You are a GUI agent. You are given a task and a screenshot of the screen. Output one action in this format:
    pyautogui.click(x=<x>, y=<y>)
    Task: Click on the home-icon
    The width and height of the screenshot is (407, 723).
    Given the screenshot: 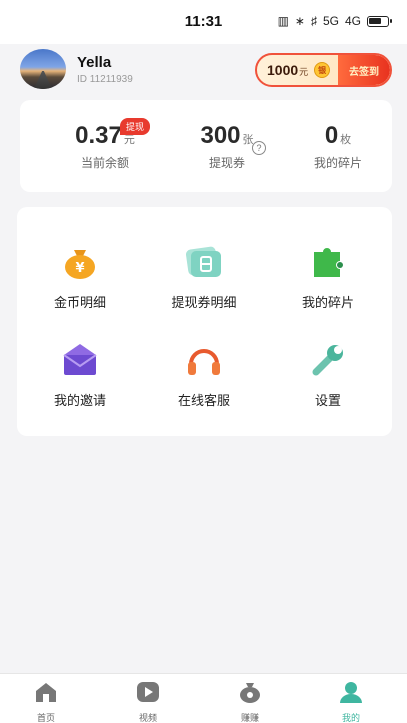 What is the action you would take?
    pyautogui.click(x=46, y=692)
    